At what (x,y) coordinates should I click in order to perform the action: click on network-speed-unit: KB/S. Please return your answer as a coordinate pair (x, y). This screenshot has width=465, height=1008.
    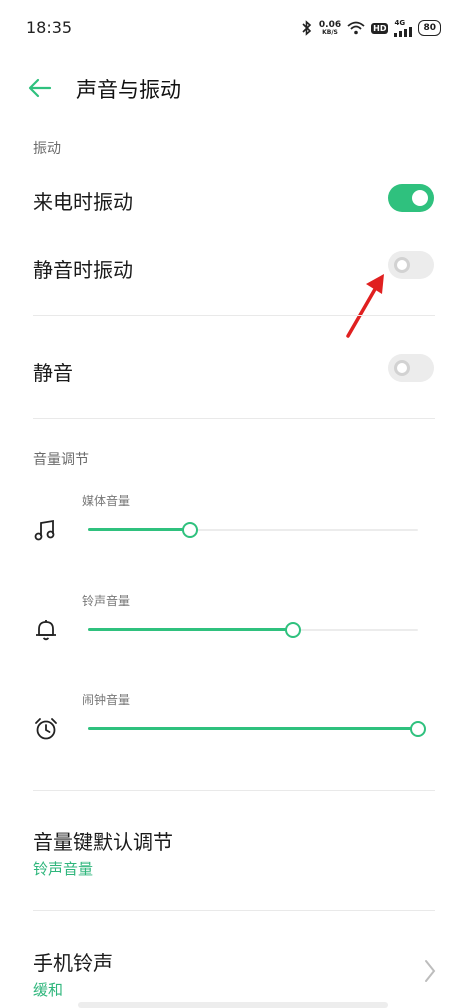
    Looking at the image, I should click on (330, 32).